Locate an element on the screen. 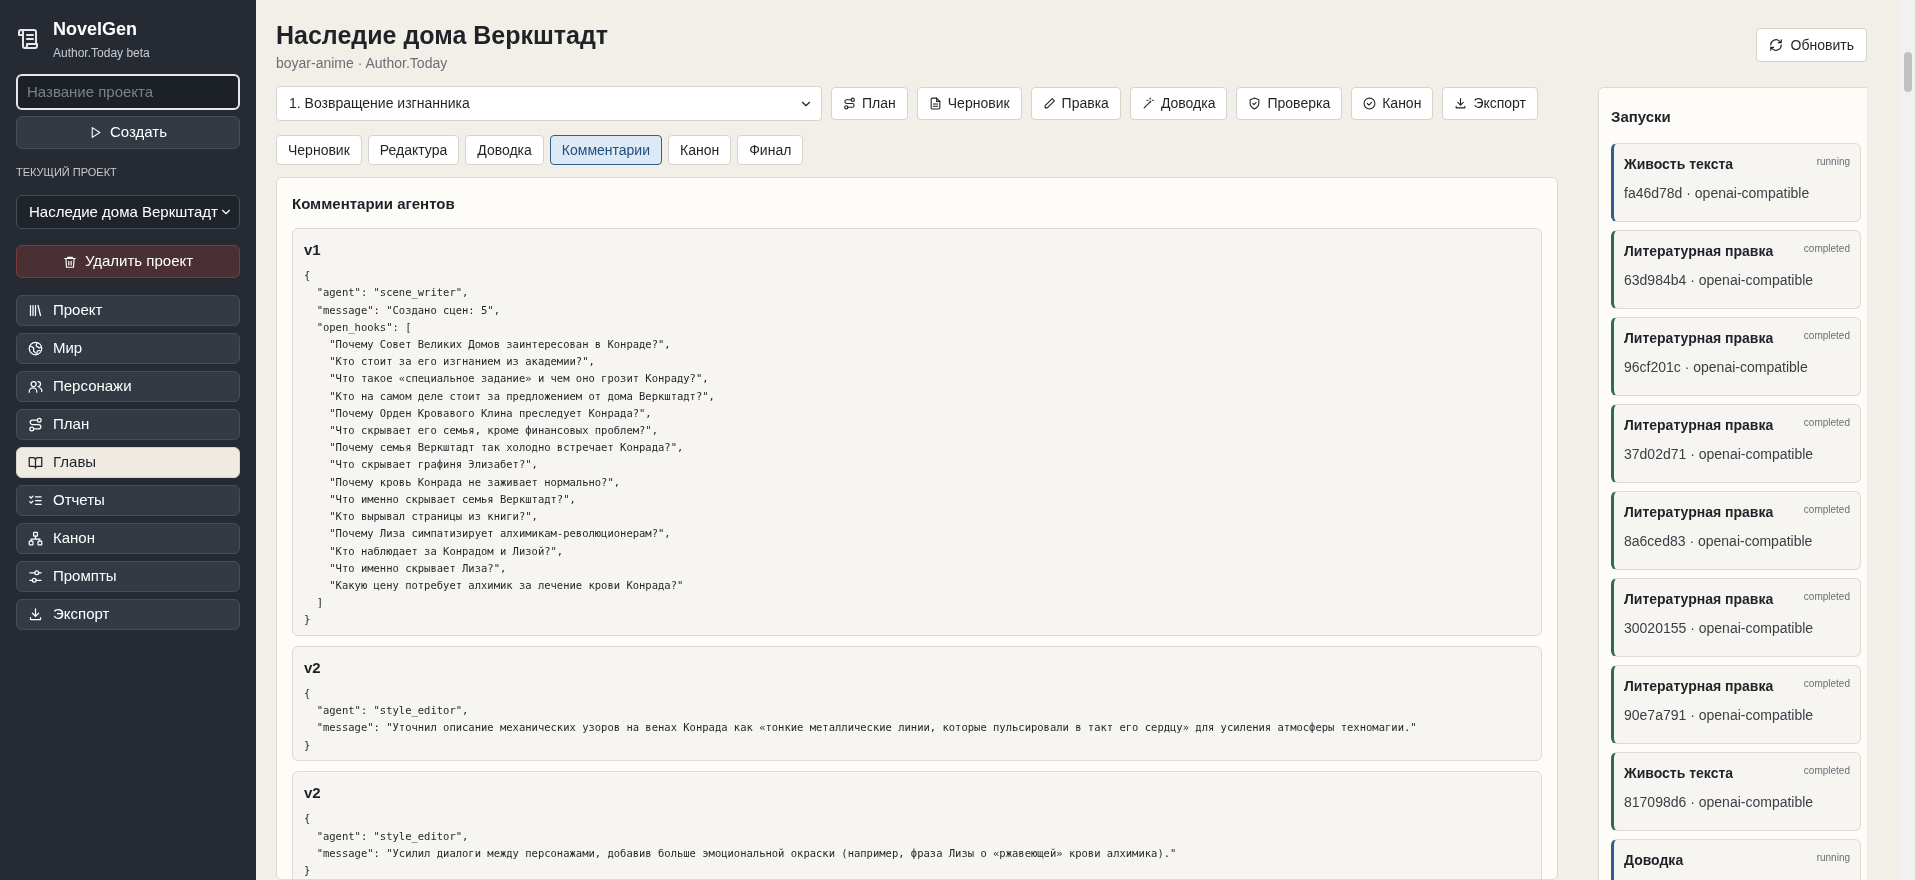 Image resolution: width=1915 pixels, height=880 pixels. sidebar-item: Канон is located at coordinates (128, 538).